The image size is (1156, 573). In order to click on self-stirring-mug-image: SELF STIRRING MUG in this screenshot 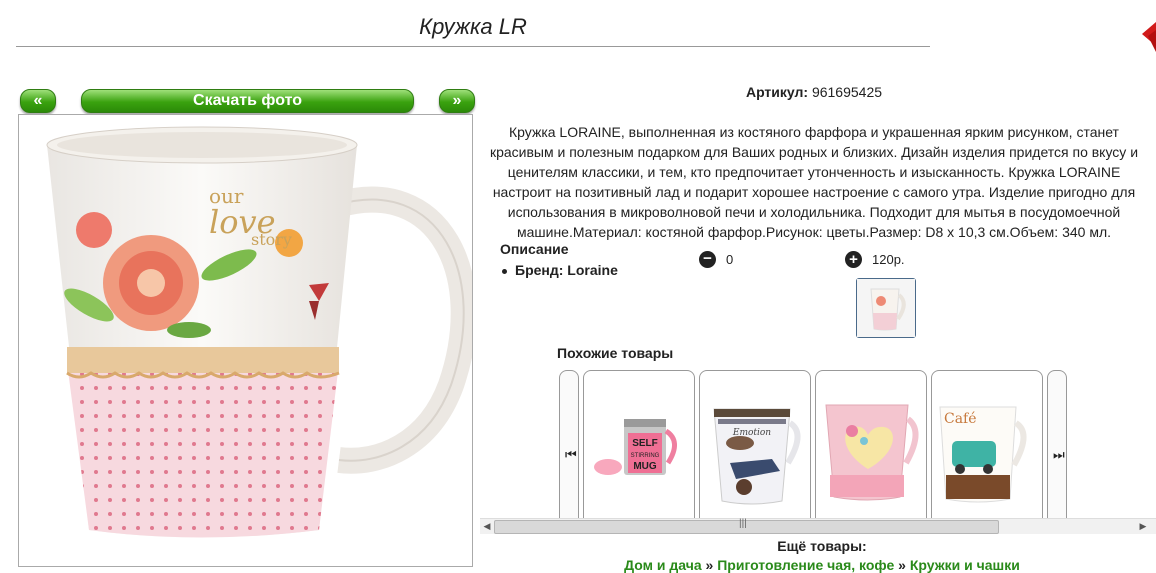, I will do `click(635, 447)`.